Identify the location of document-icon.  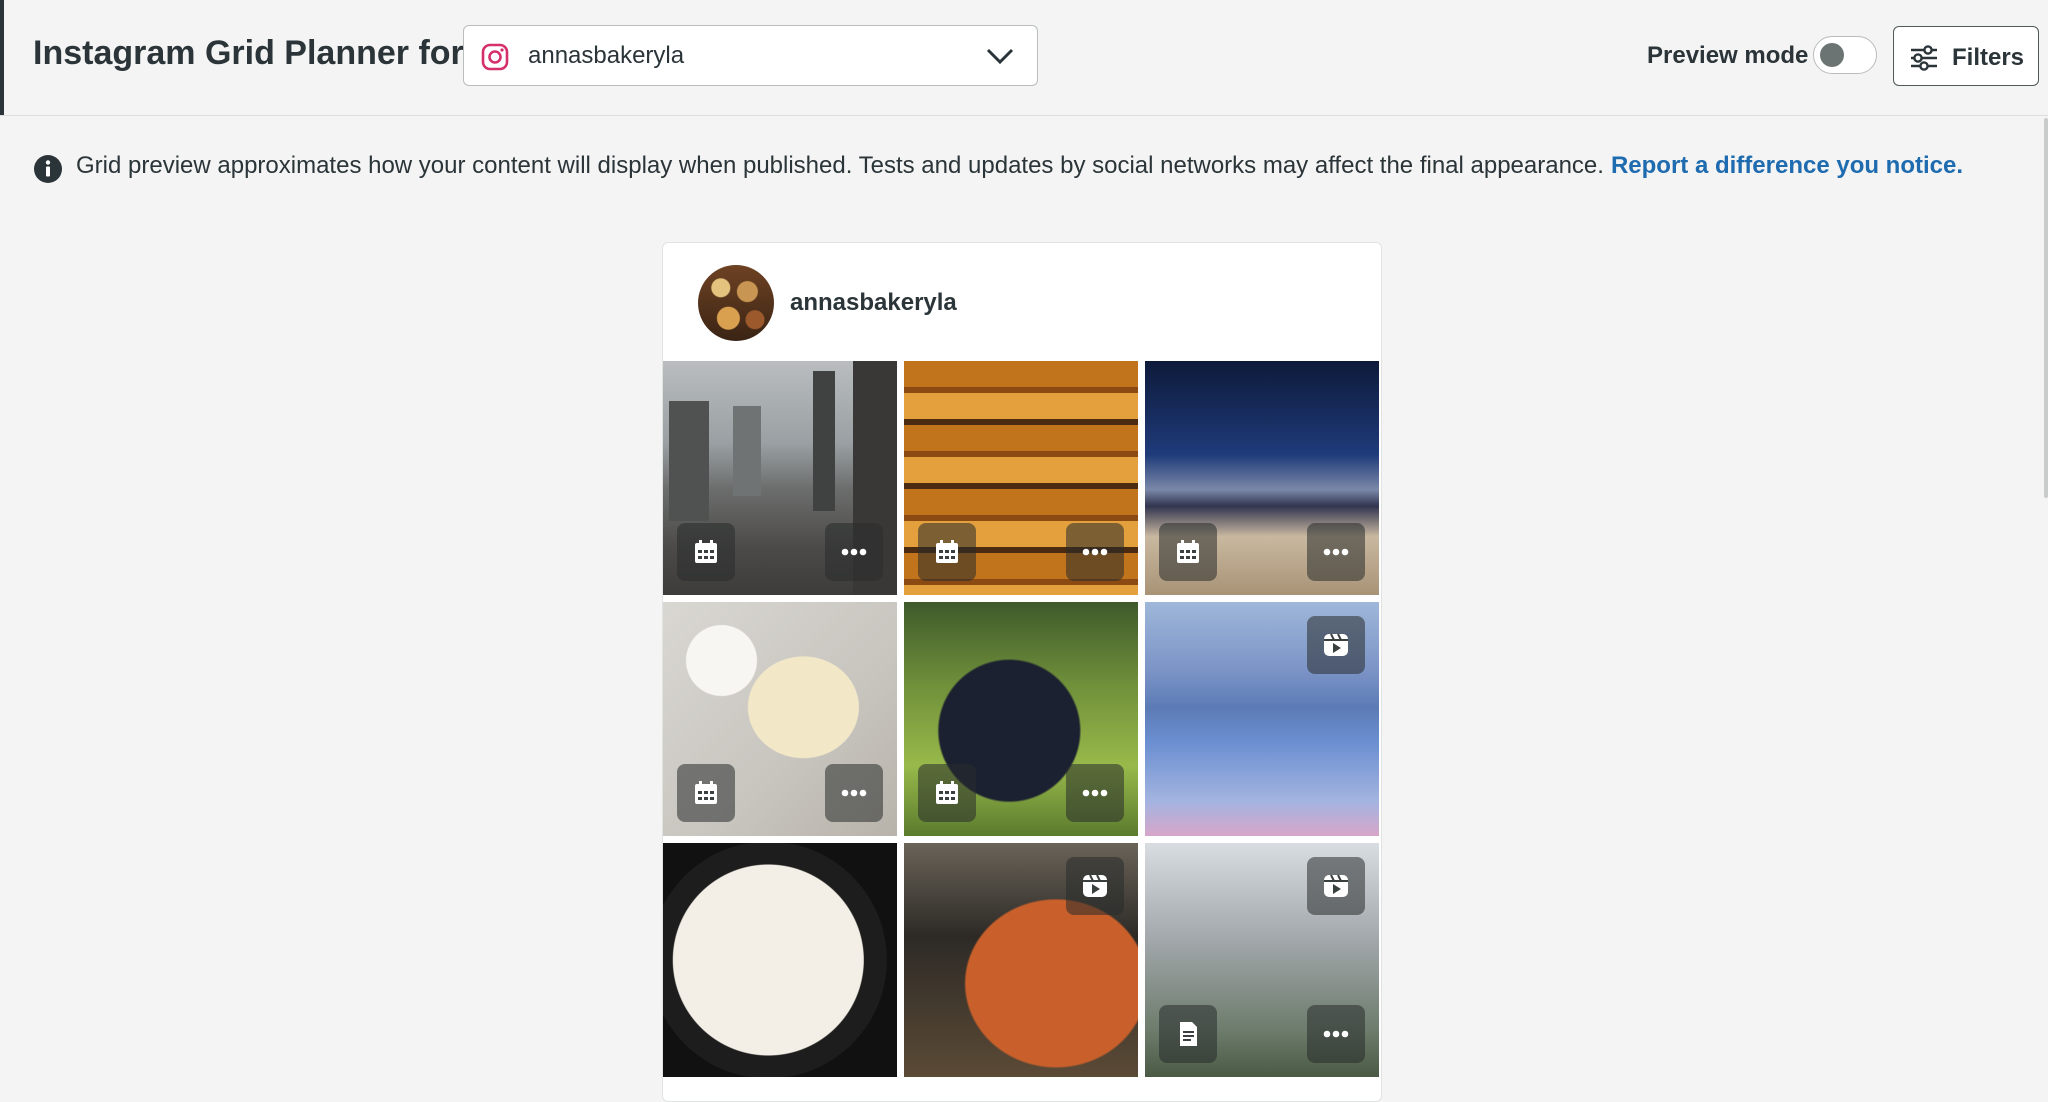
(1188, 1034).